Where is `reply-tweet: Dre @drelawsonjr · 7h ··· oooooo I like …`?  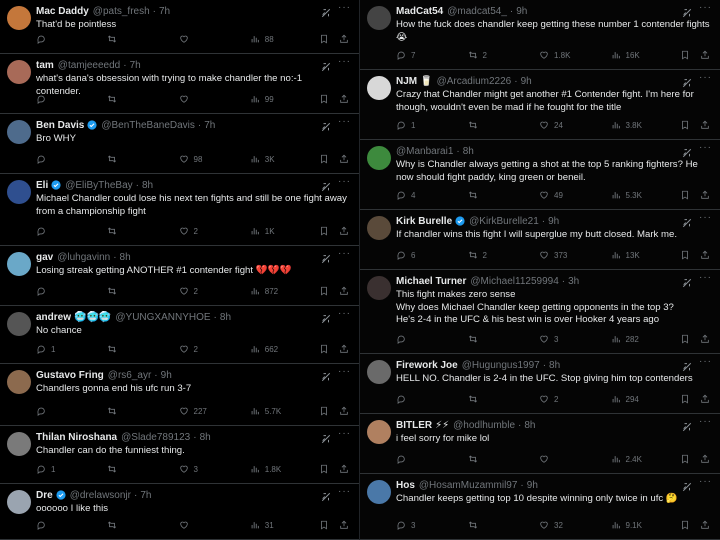 reply-tweet: Dre @drelawsonjr · 7h ··· oooooo I like … is located at coordinates (179, 512).